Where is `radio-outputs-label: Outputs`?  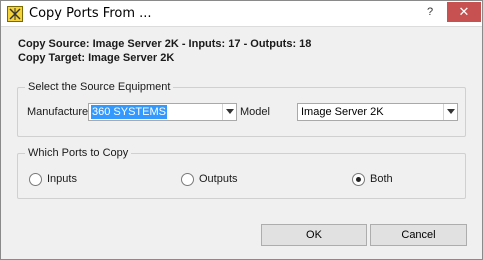
radio-outputs-label: Outputs is located at coordinates (218, 179).